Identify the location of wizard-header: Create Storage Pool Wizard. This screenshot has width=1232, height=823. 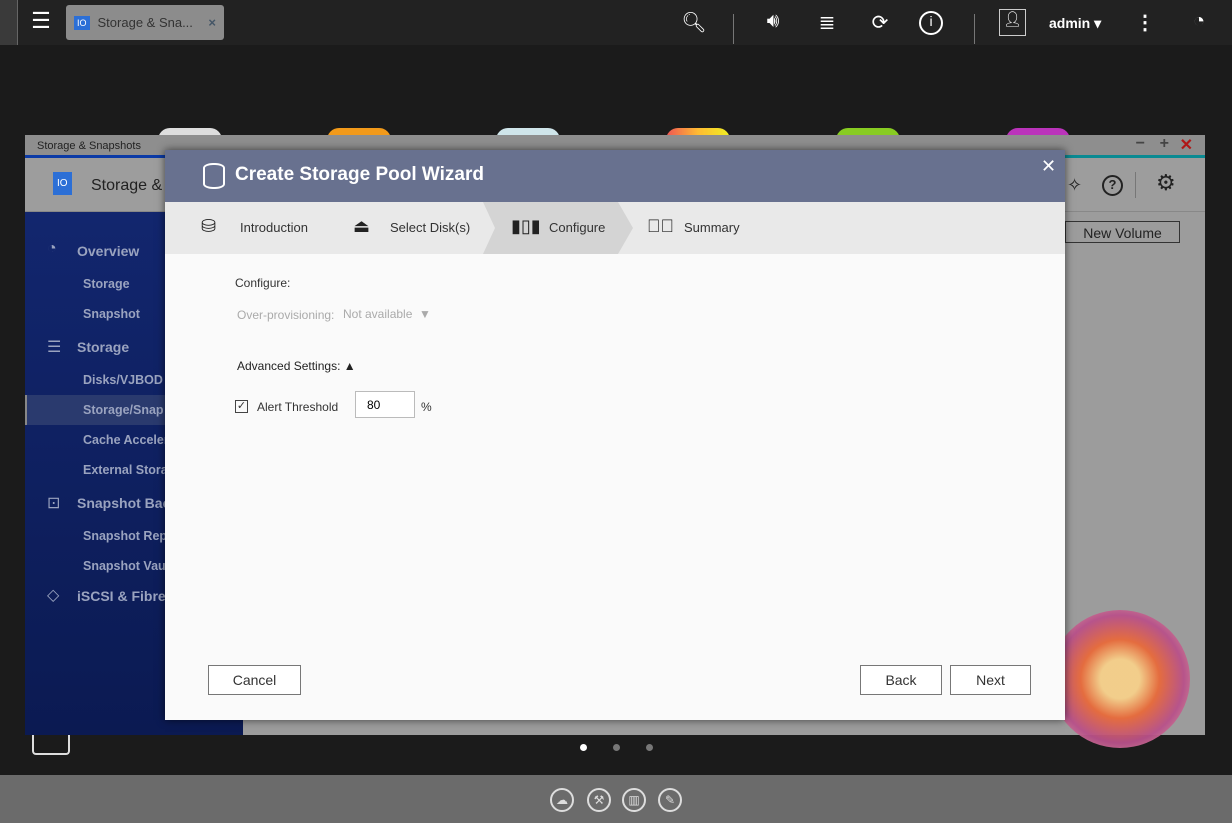
(615, 176).